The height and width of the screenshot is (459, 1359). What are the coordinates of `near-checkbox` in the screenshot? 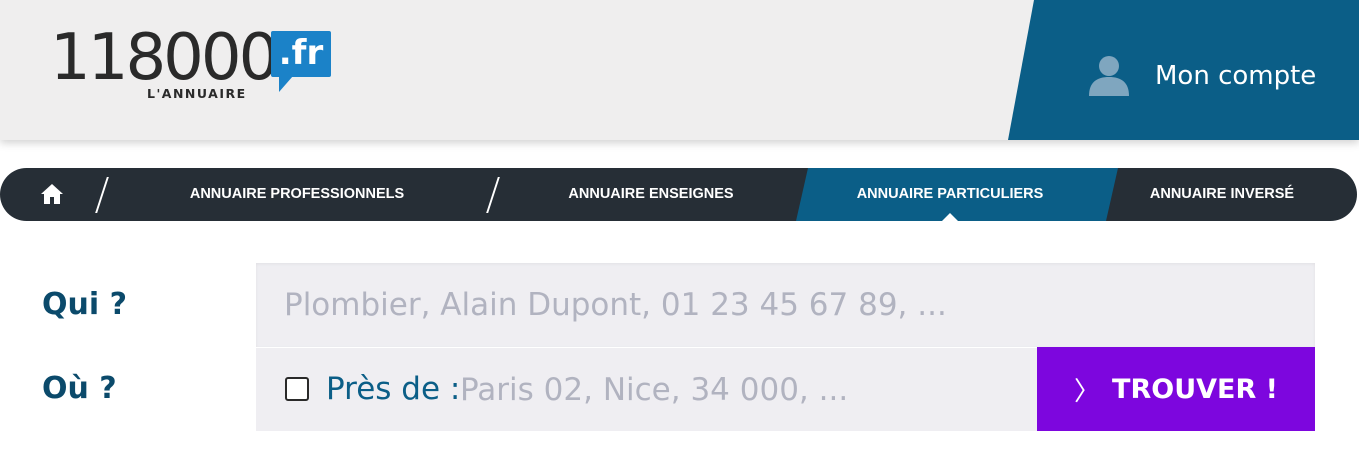 It's located at (297, 389).